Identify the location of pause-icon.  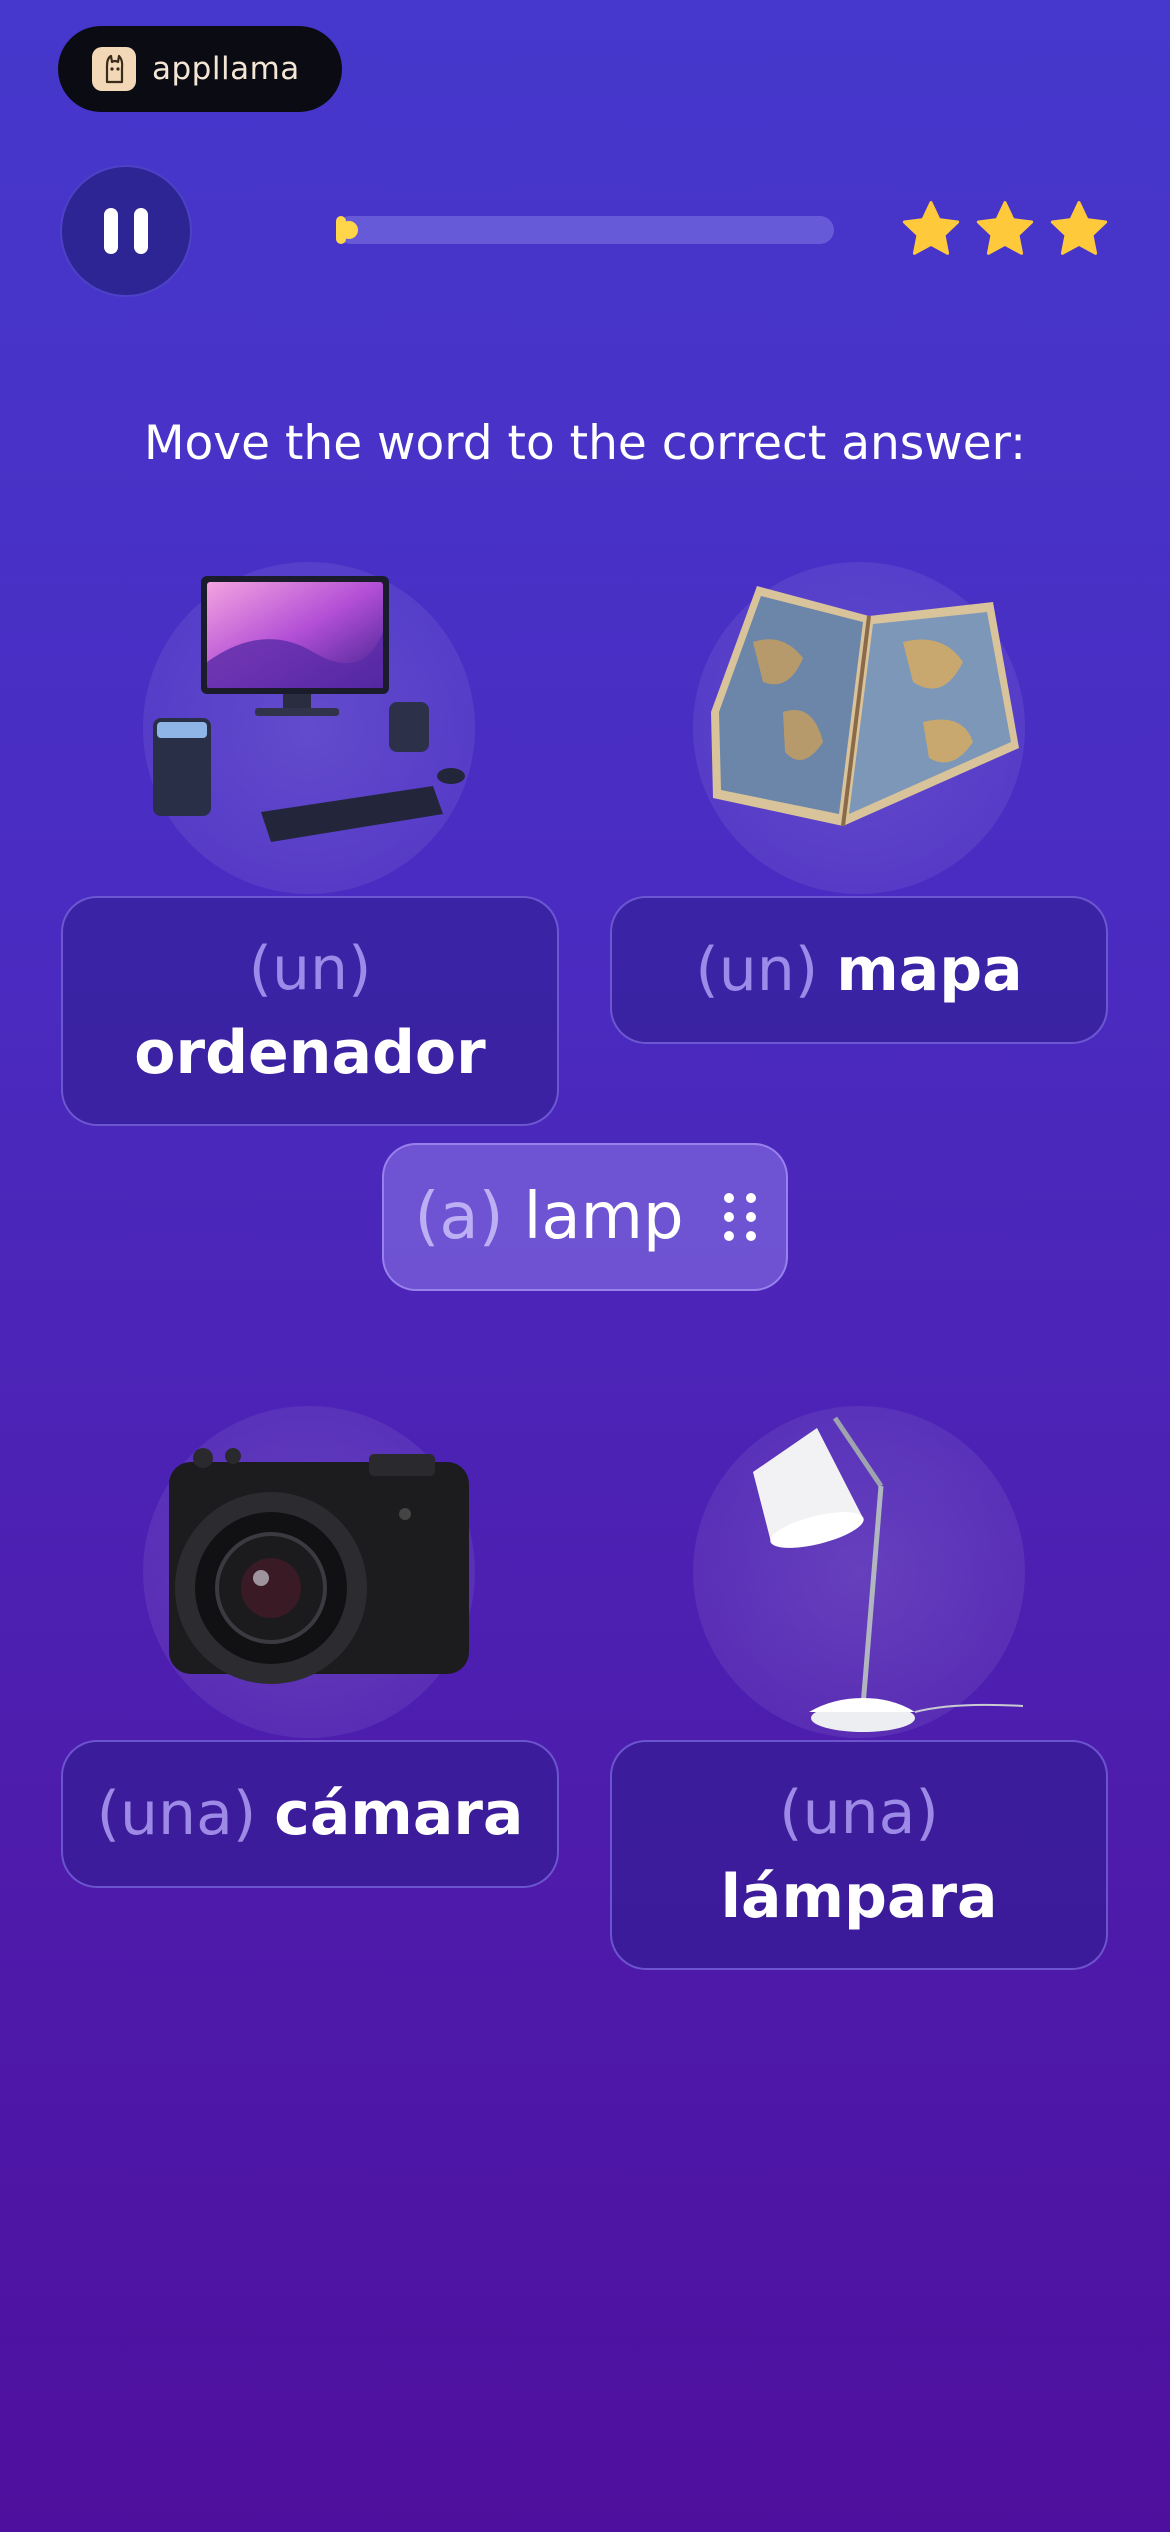
(111, 231).